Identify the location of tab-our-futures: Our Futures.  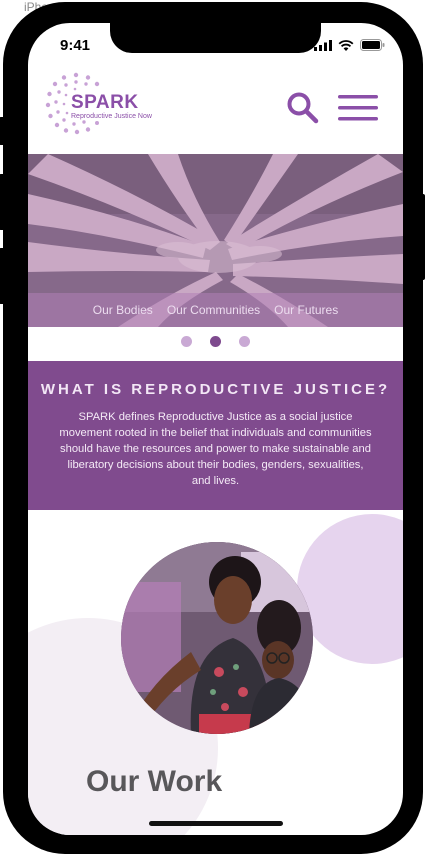
(306, 310).